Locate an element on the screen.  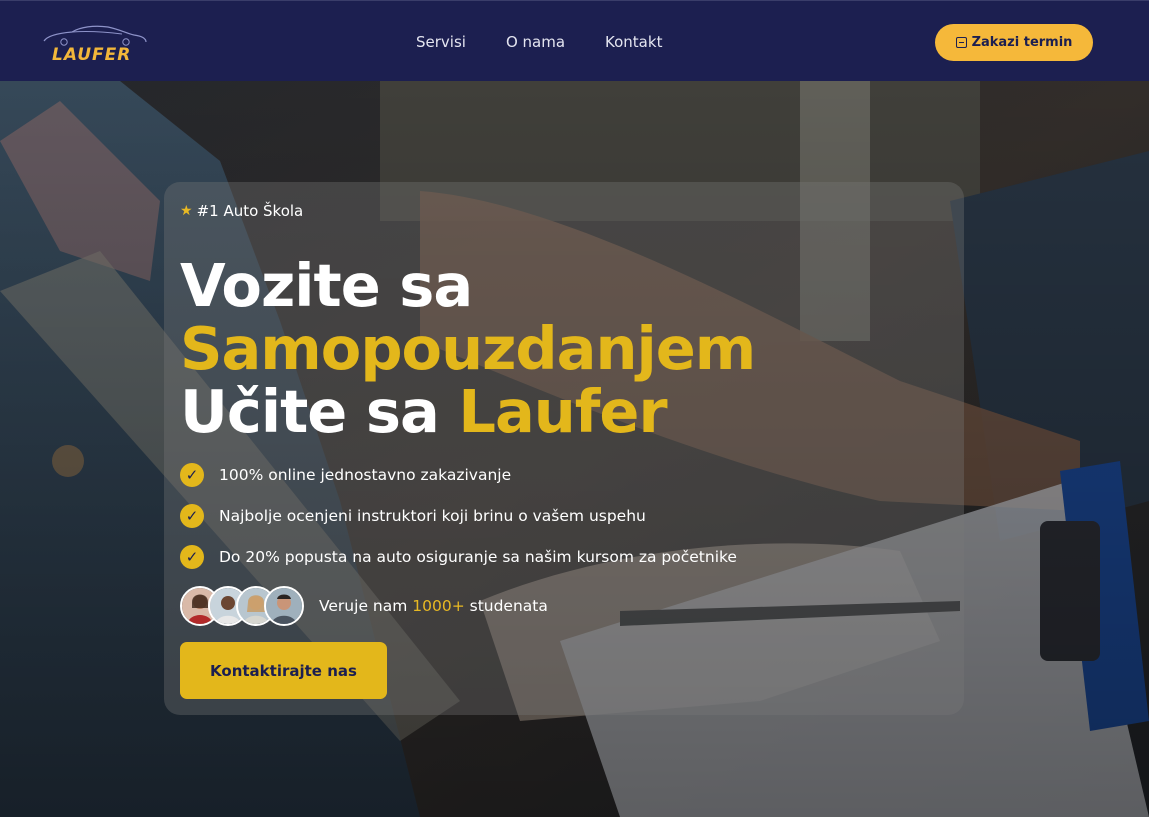
calendar-icon is located at coordinates (961, 42).